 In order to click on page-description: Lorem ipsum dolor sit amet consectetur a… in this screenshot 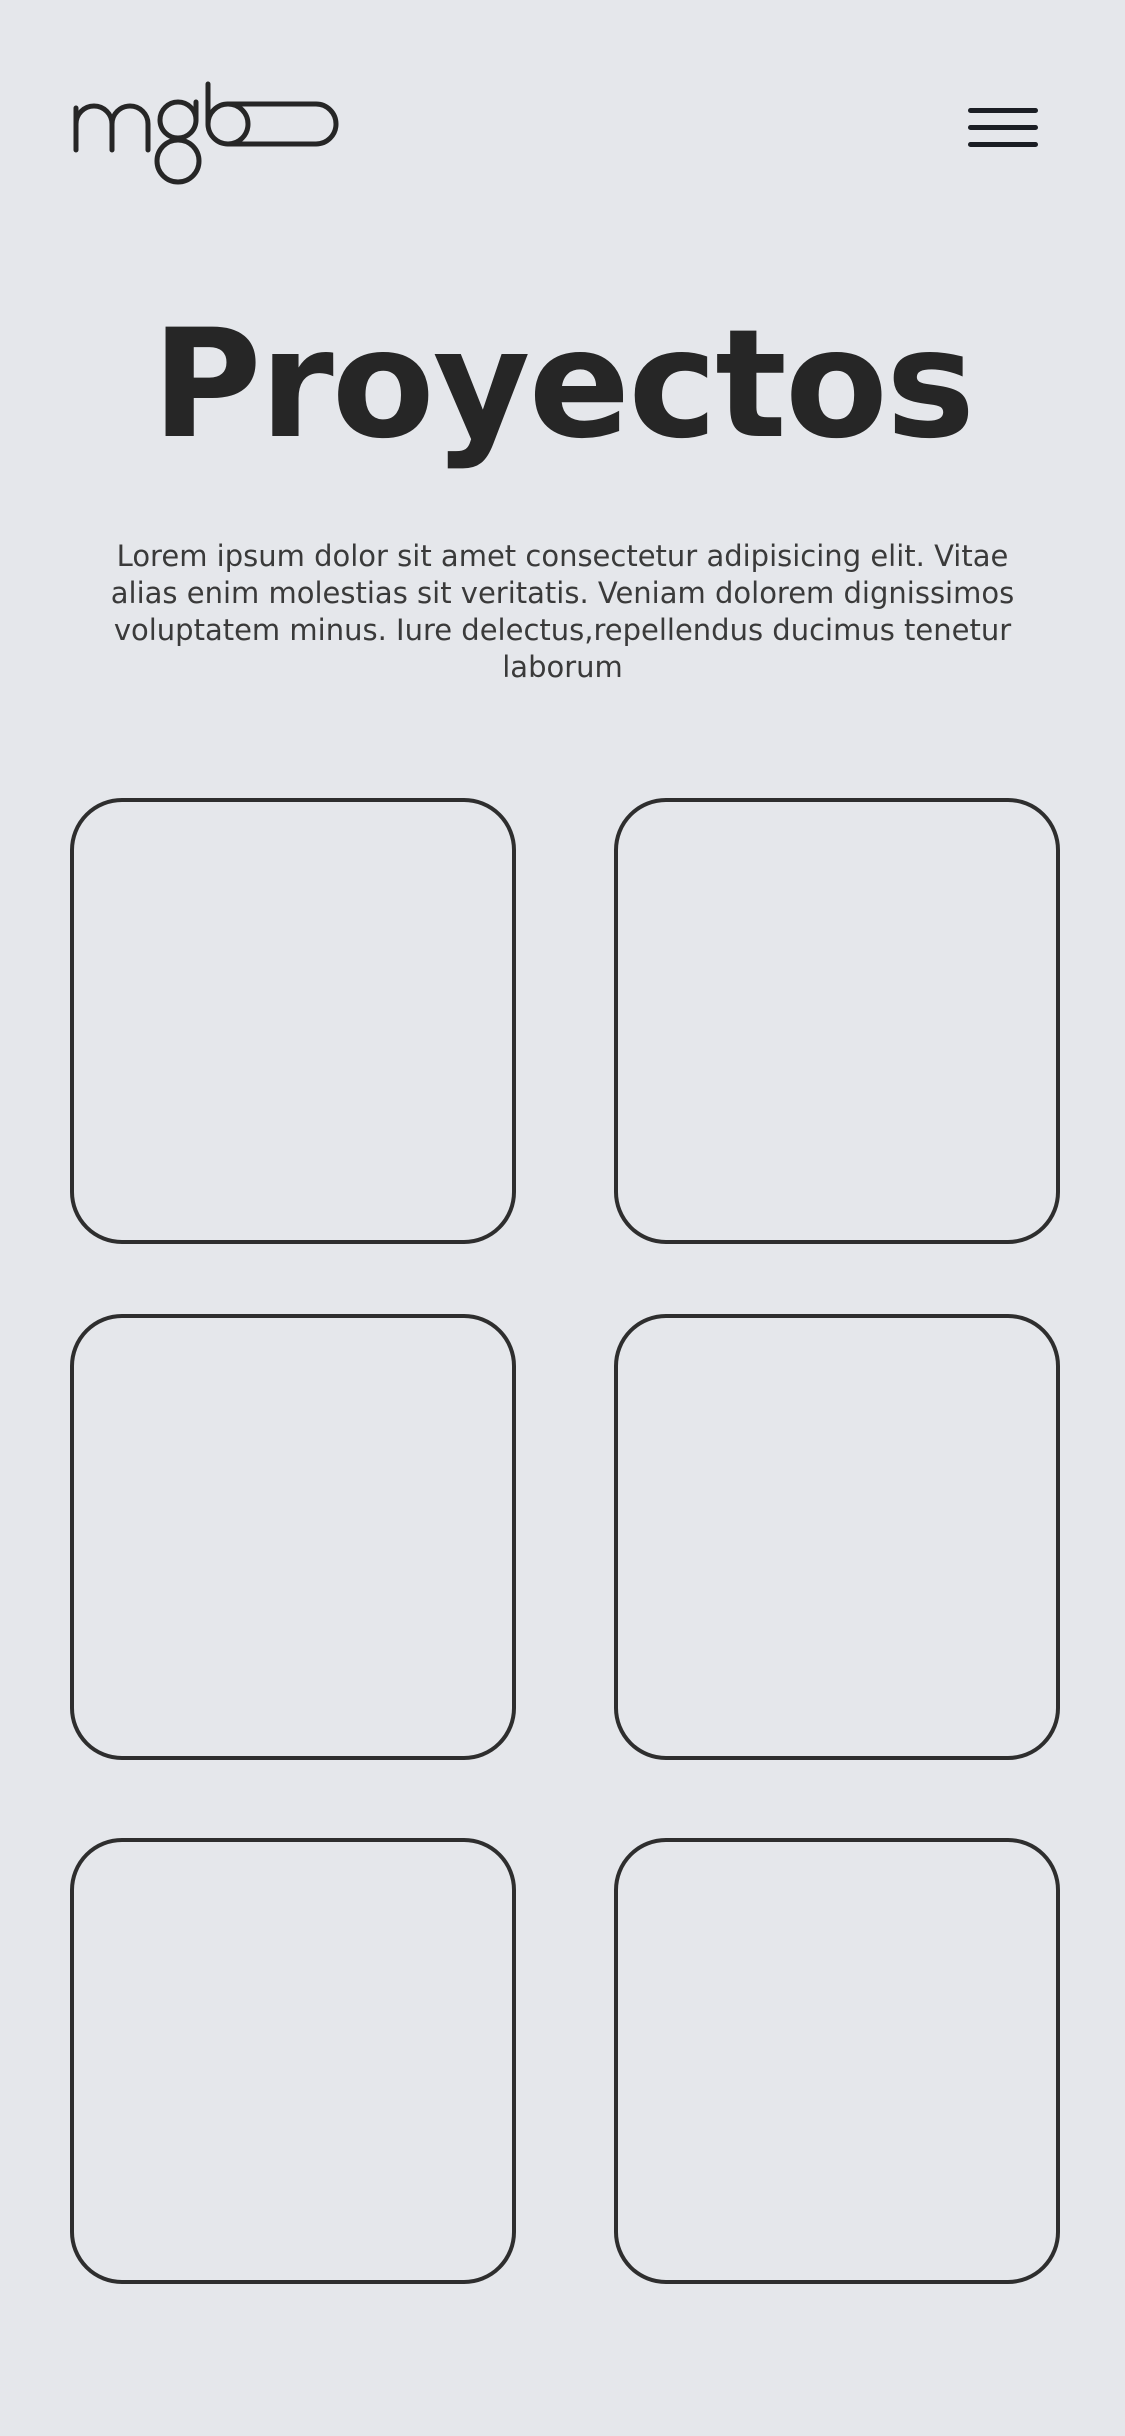, I will do `click(562, 611)`.